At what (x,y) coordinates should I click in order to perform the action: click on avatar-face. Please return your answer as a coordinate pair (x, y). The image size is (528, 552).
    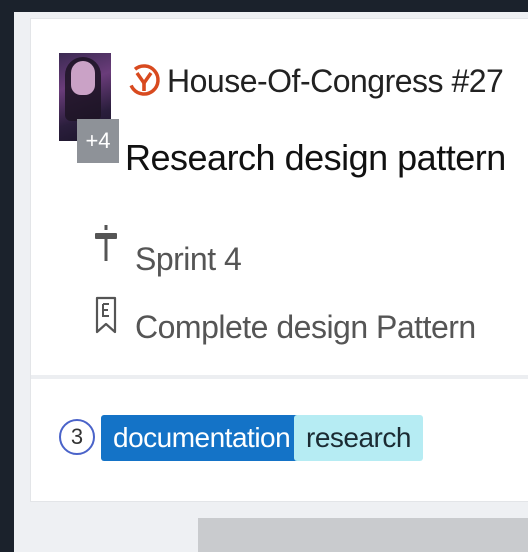
    Looking at the image, I should click on (83, 78).